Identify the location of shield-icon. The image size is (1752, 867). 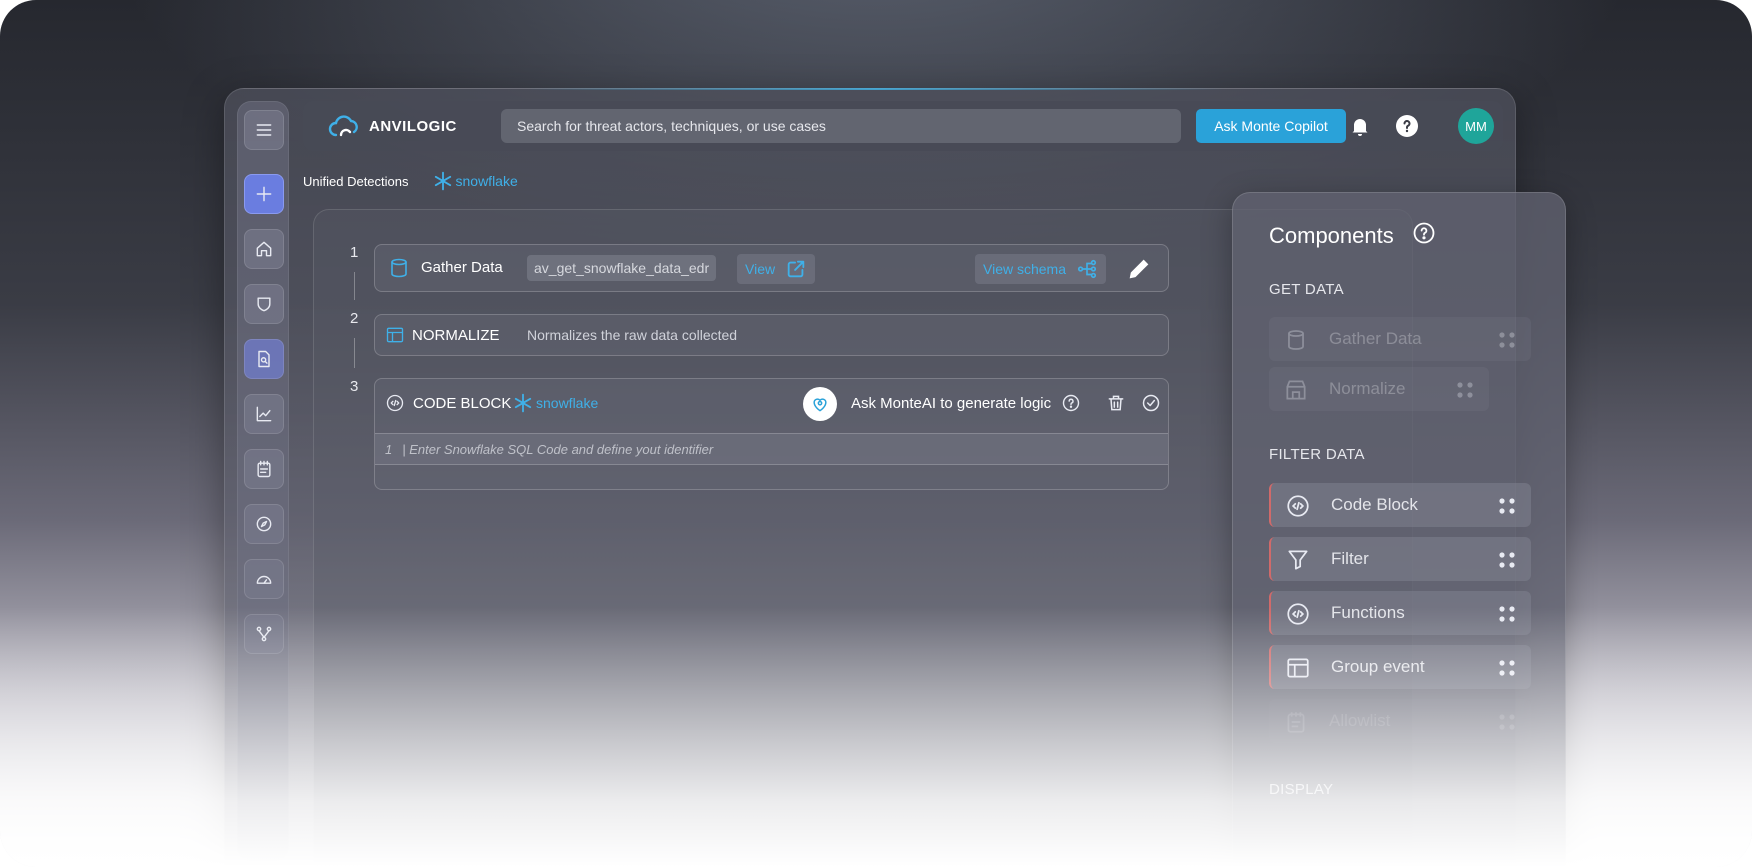
(264, 304).